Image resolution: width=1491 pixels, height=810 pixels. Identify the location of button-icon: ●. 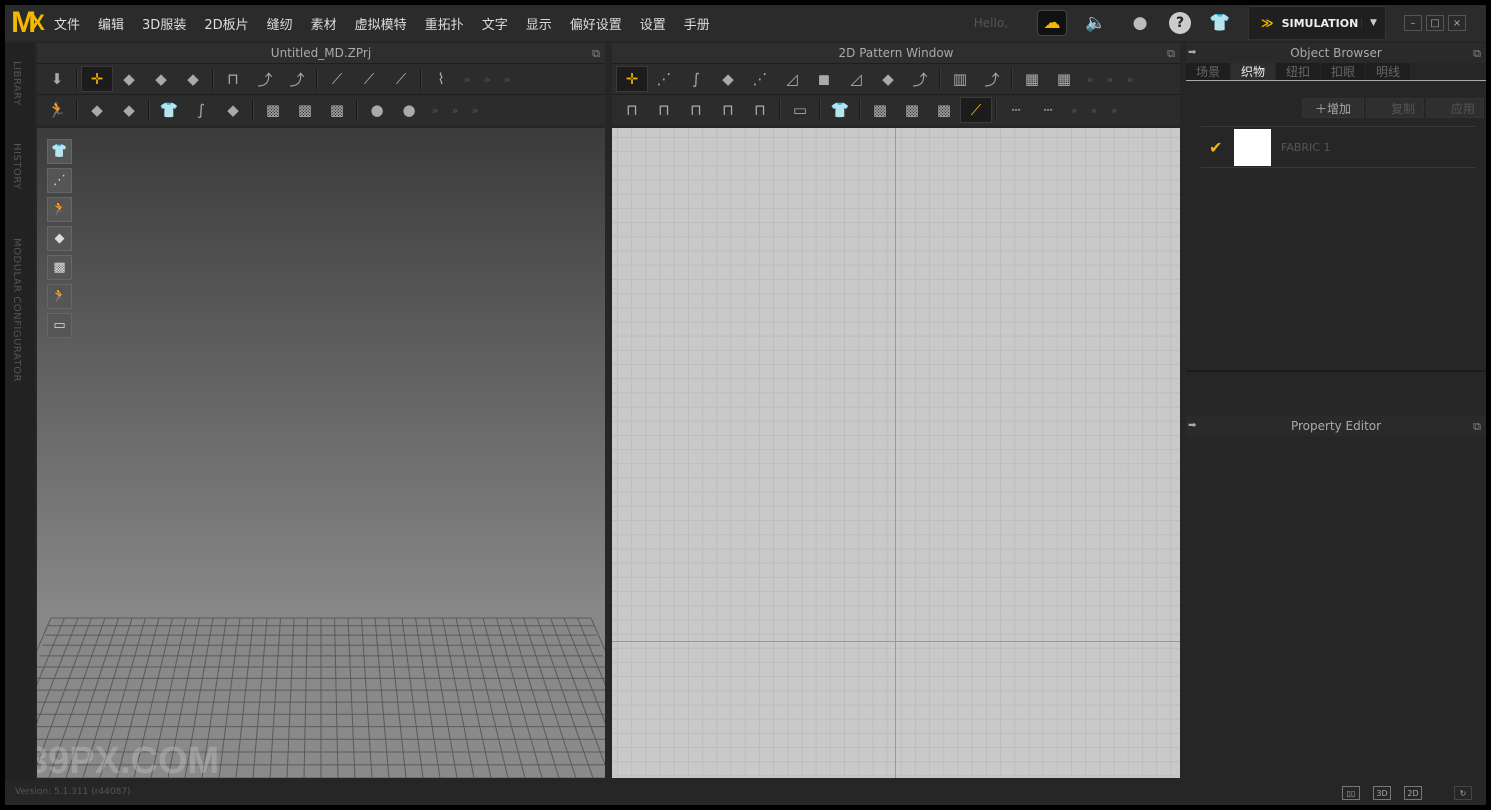
(377, 110).